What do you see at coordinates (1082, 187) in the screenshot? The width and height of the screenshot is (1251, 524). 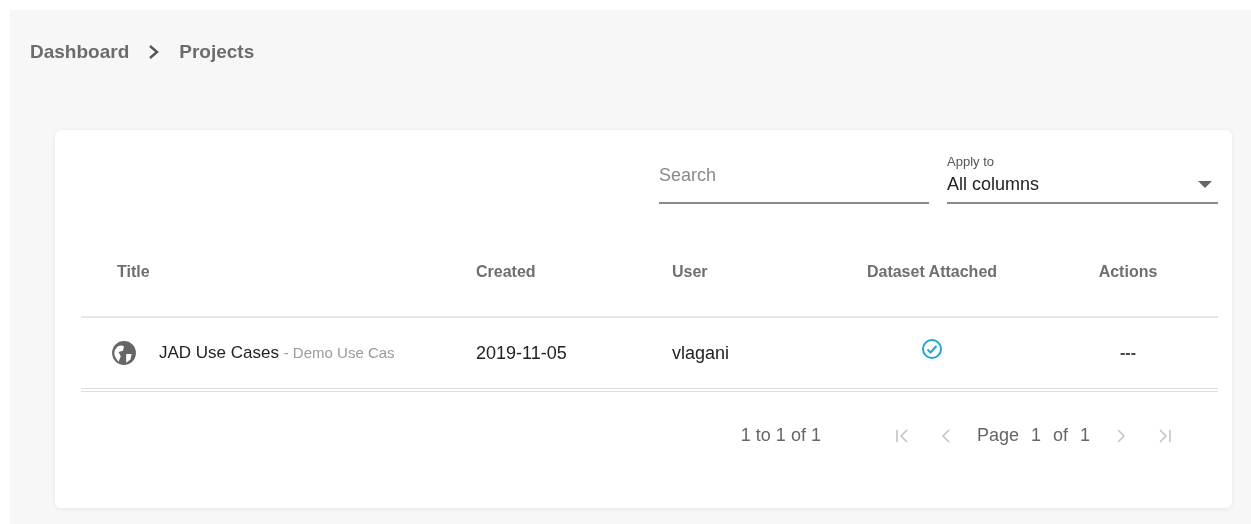 I see `apply-to-dropdown: All columns` at bounding box center [1082, 187].